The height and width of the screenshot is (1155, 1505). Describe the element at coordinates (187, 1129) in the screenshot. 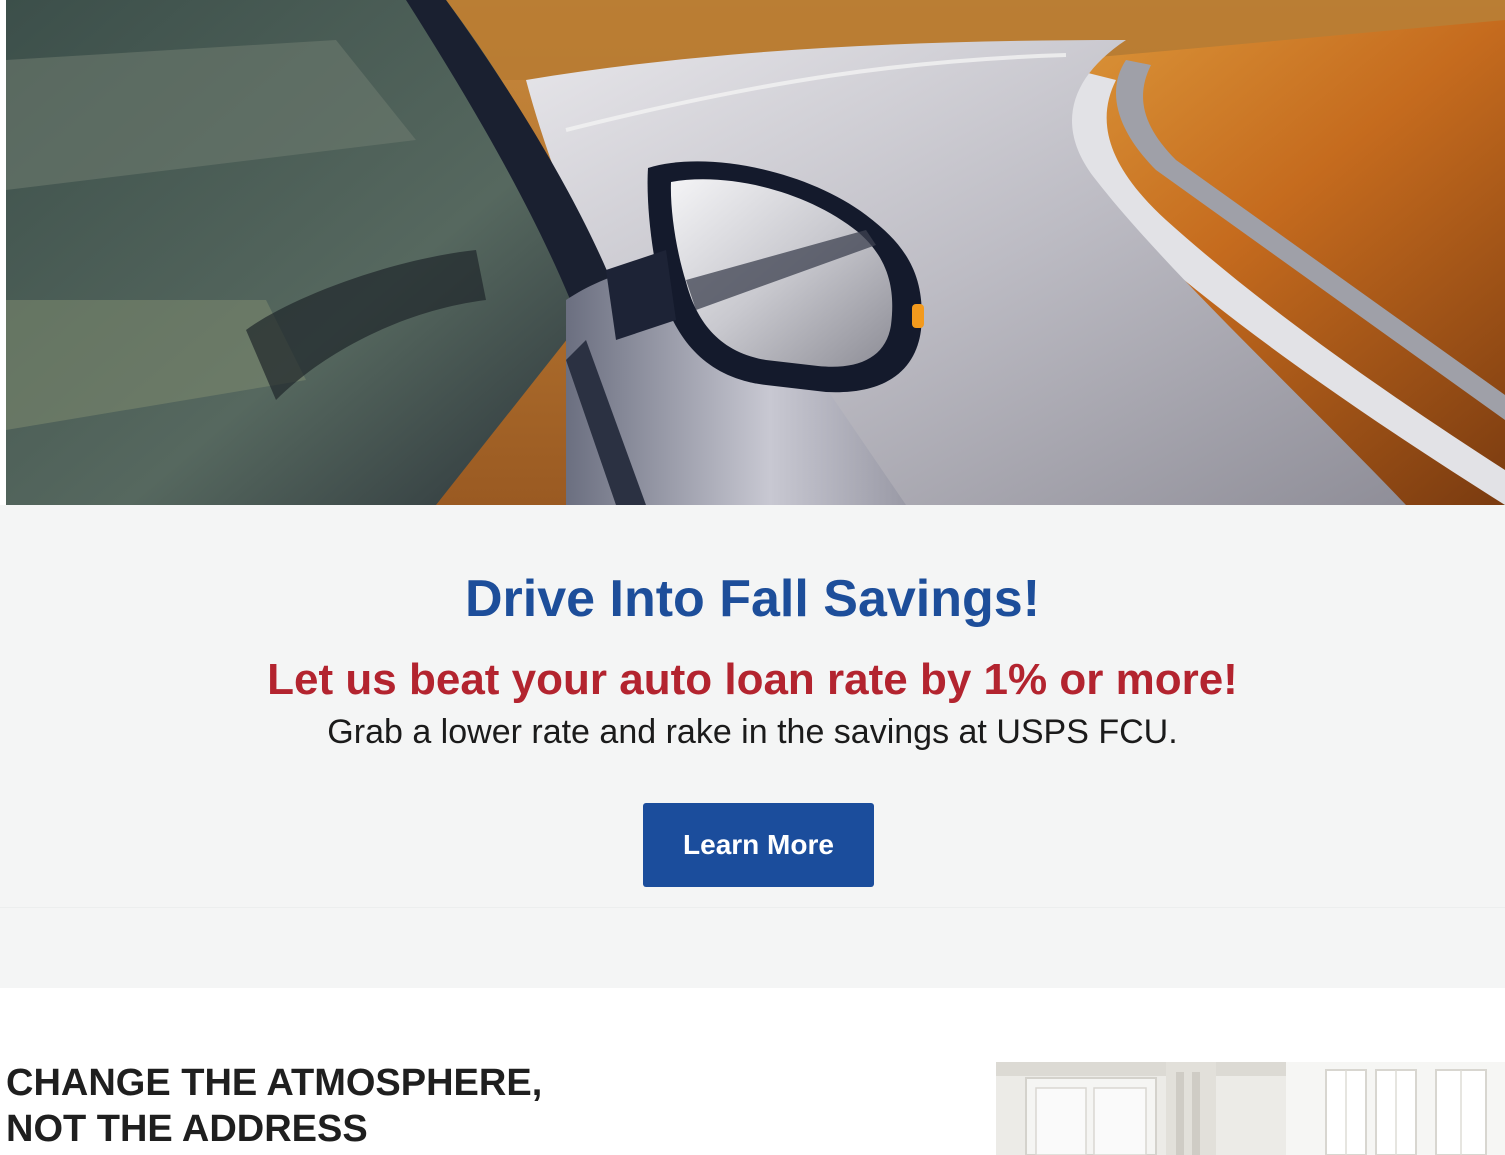

I see `section-heading-line-2: NOT THE ADDRESS` at that location.